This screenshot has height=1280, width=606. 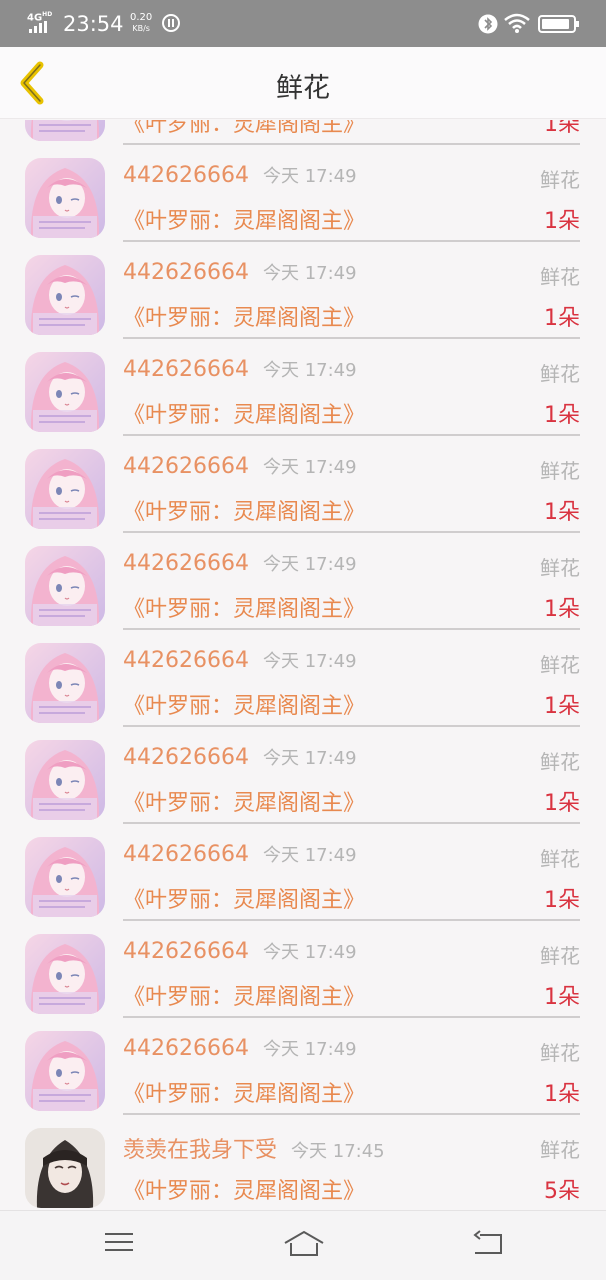 I want to click on status-bar: 4GHD 23:54 0.20 KB/s, so click(x=303, y=23).